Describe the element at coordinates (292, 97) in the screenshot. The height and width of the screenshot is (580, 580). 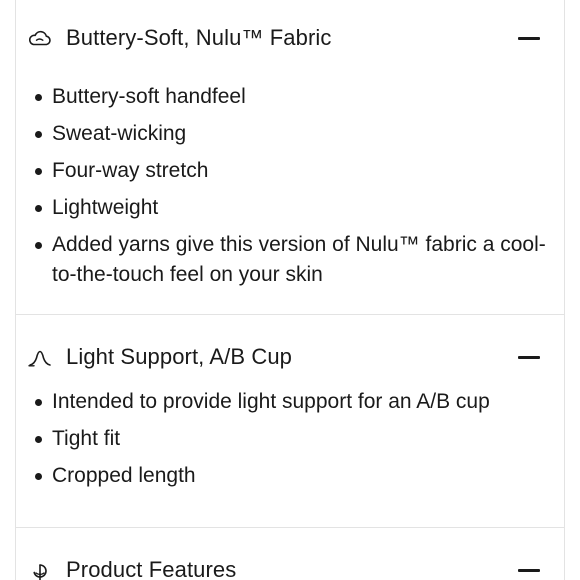
I see `list-item: Buttery-soft handfeel` at that location.